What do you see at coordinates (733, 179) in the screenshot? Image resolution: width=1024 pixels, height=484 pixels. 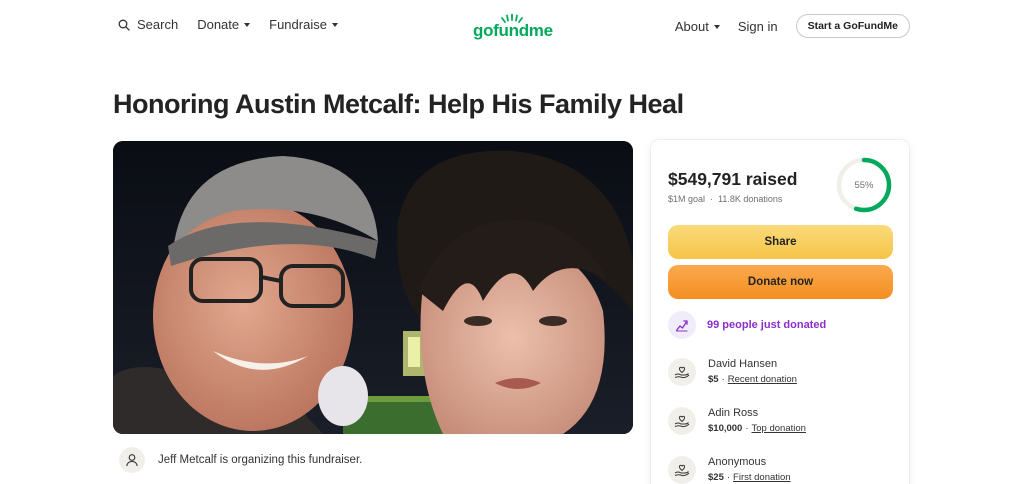 I see `amount-raised: $549,791 raised` at bounding box center [733, 179].